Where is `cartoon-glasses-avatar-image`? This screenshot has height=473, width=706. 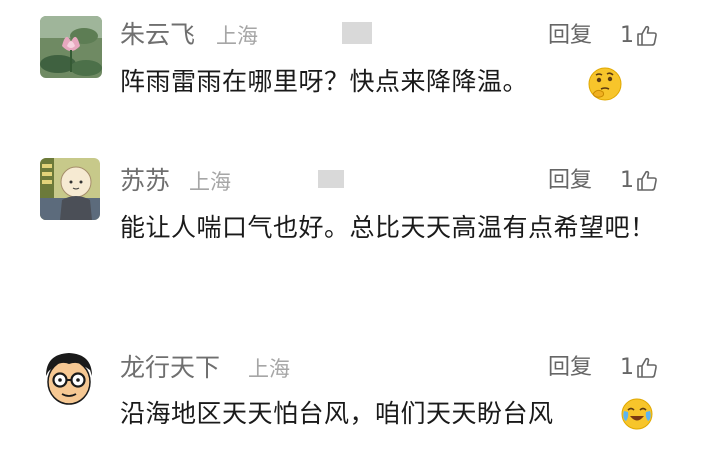 cartoon-glasses-avatar-image is located at coordinates (69, 378).